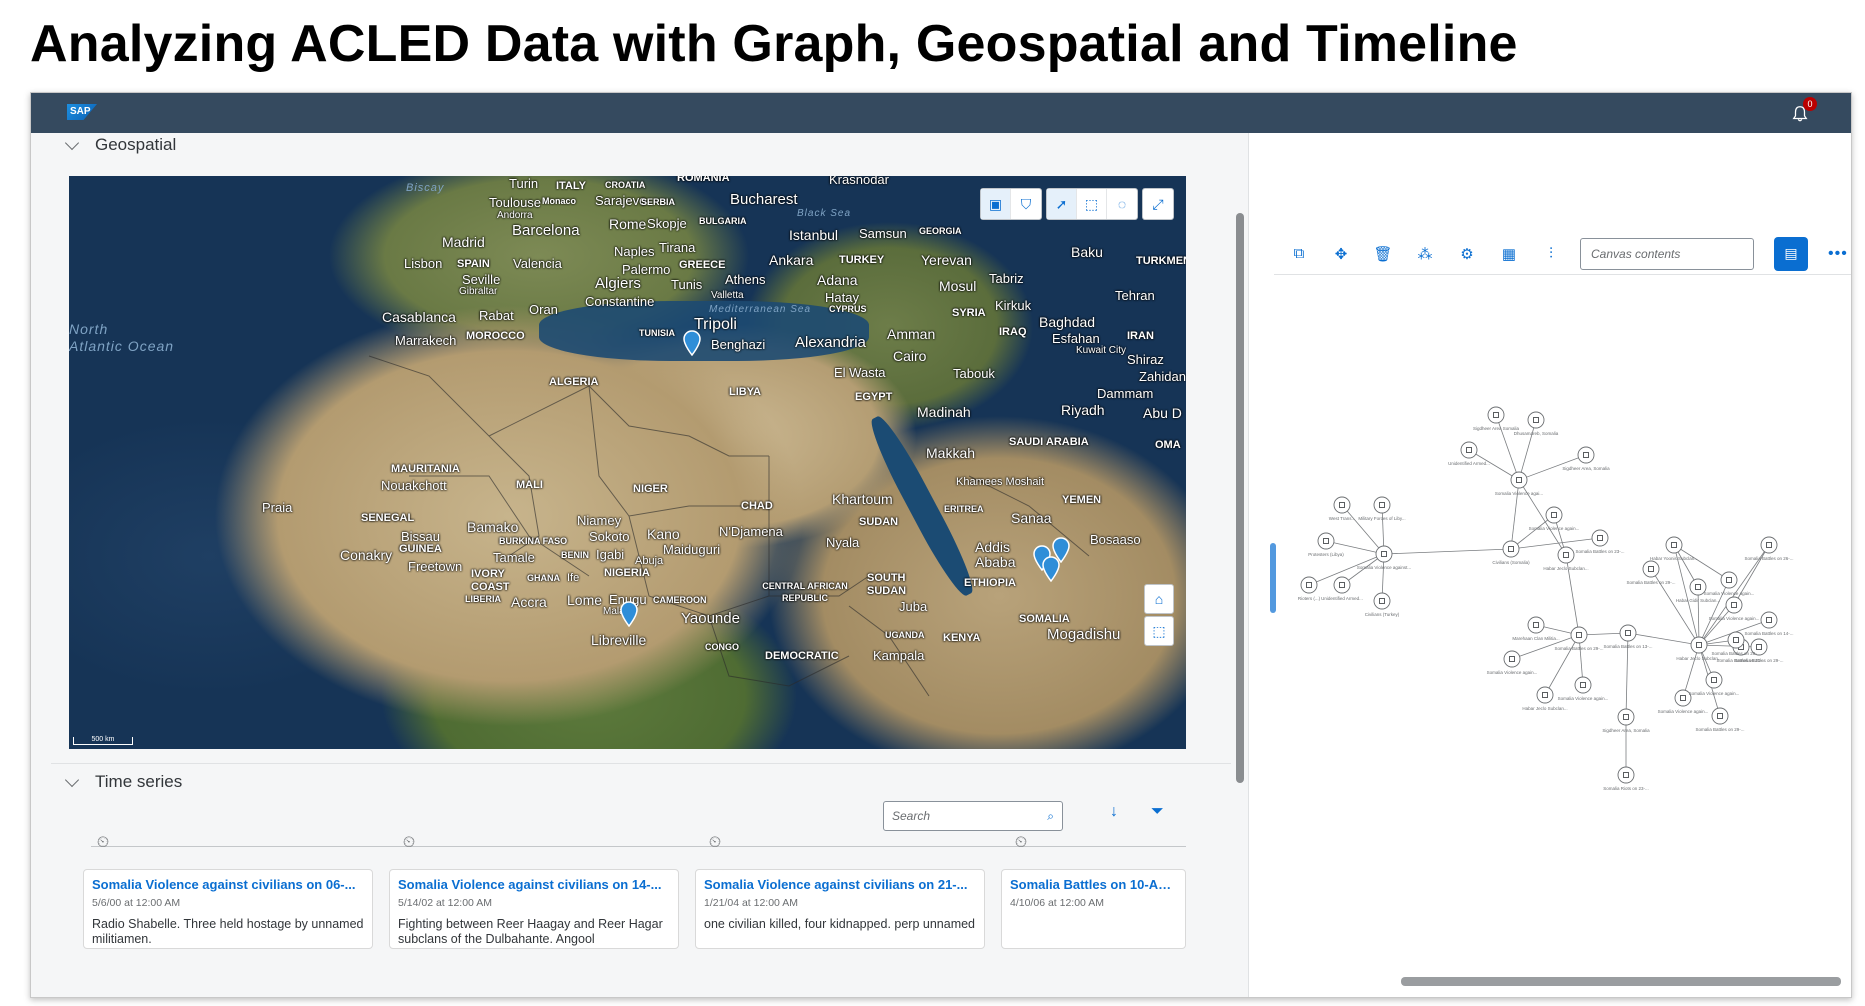 The height and width of the screenshot is (1006, 1865). I want to click on layers-icon: ⛉, so click(1026, 204).